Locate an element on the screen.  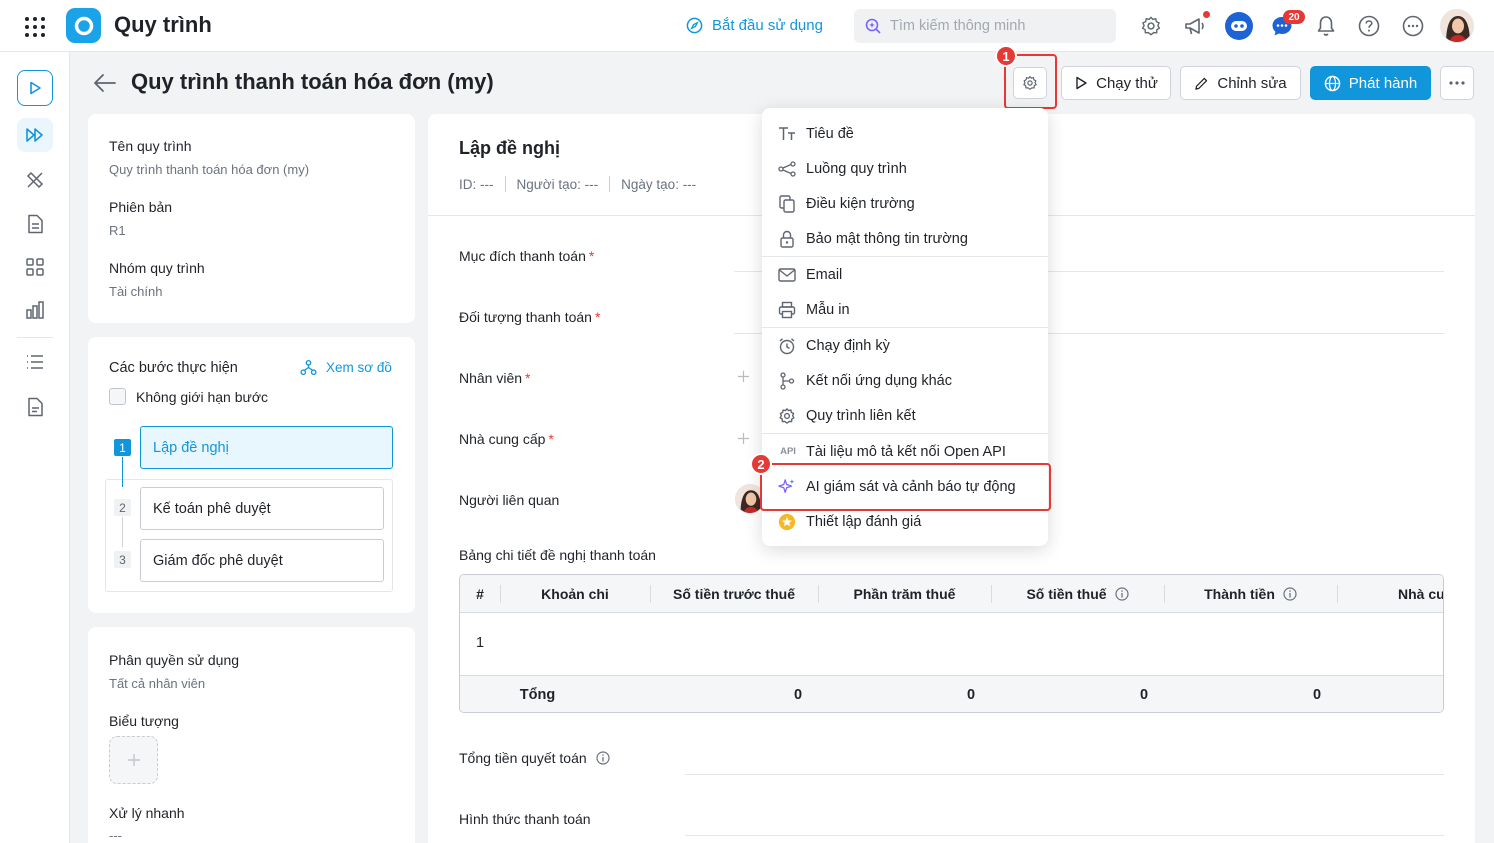
step-number-1: 1 is located at coordinates (122, 447).